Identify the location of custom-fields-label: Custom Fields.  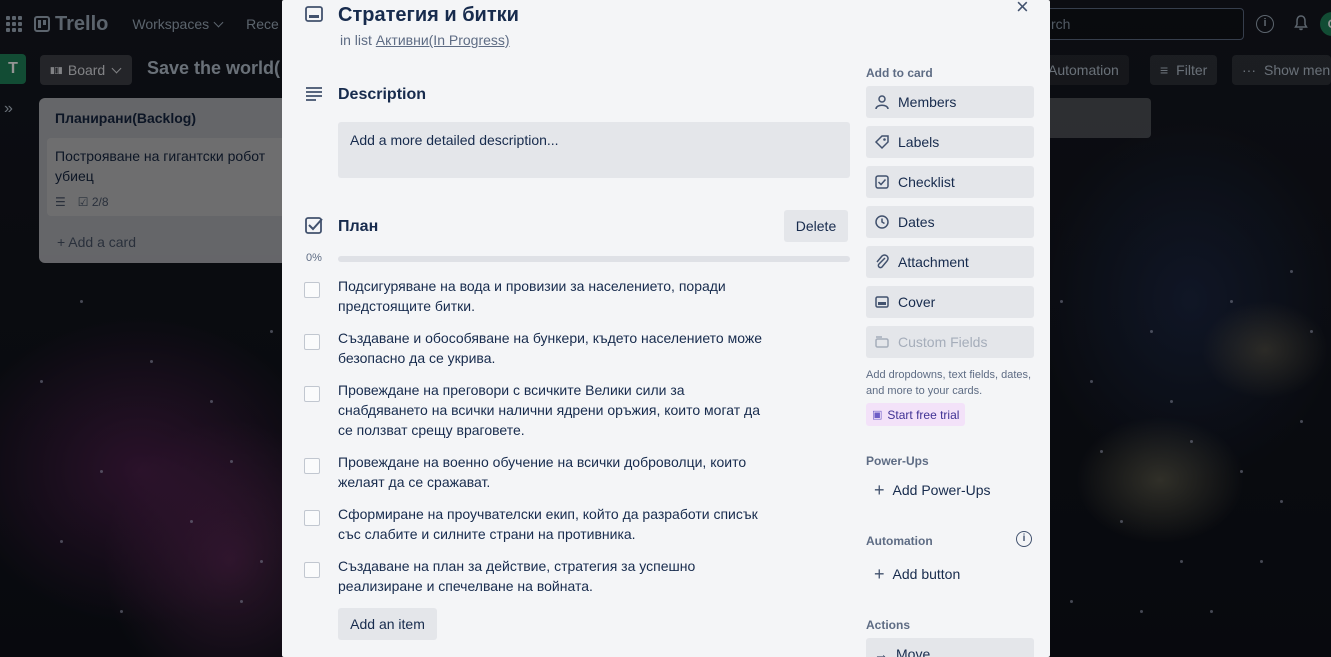
(943, 342).